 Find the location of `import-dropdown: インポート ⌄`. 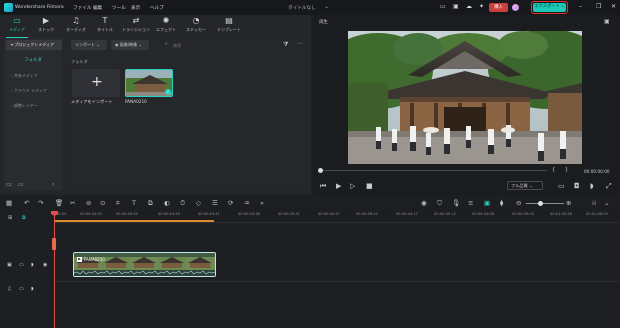

import-dropdown: インポート ⌄ is located at coordinates (89, 45).